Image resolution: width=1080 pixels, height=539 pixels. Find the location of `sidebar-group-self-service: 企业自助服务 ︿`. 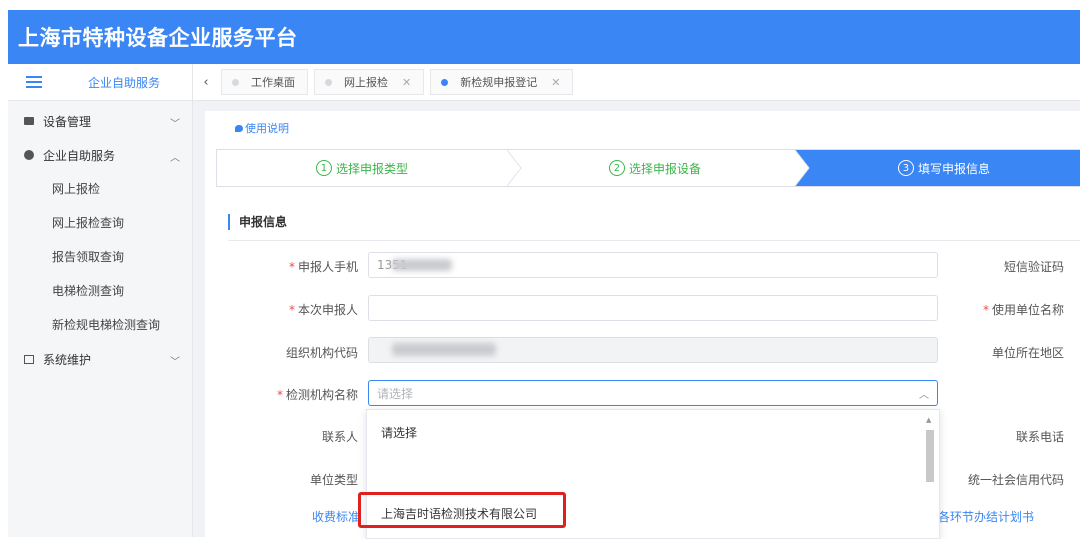

sidebar-group-self-service: 企业自助服务 ︿ is located at coordinates (100, 155).